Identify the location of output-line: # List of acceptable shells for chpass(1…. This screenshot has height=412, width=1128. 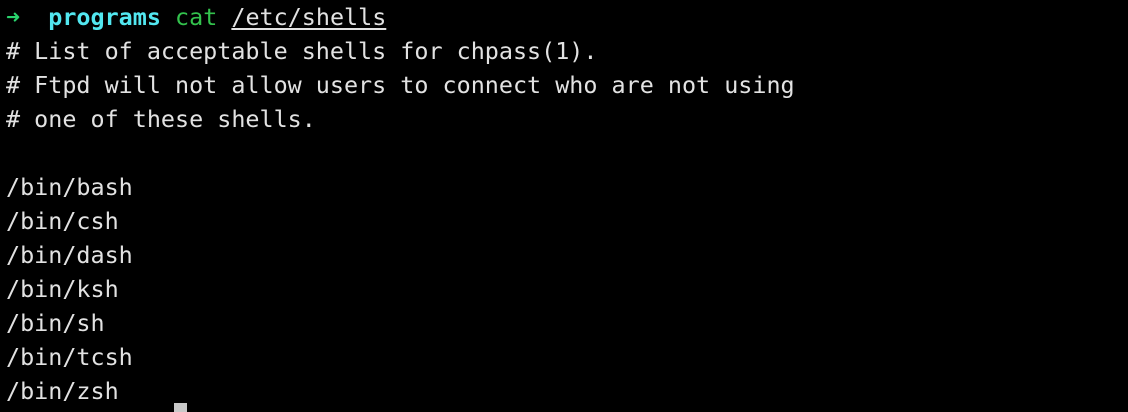
(302, 51).